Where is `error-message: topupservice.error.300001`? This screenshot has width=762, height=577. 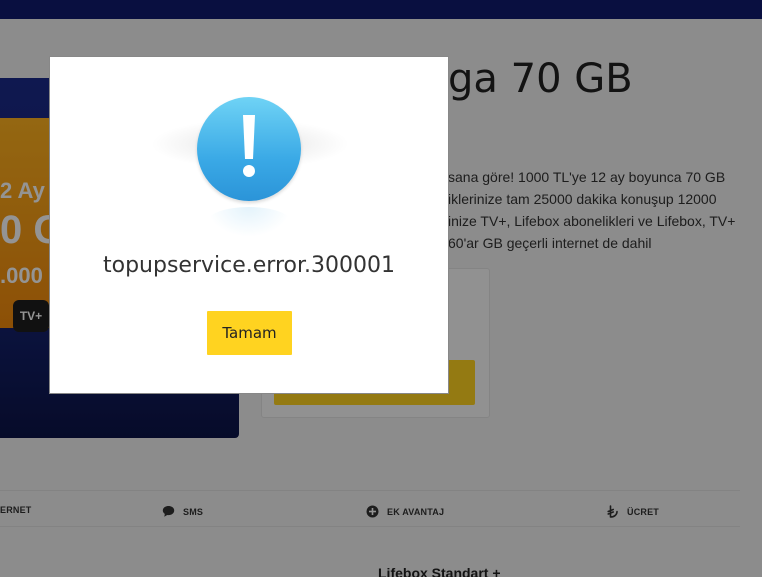
error-message: topupservice.error.300001 is located at coordinates (249, 265).